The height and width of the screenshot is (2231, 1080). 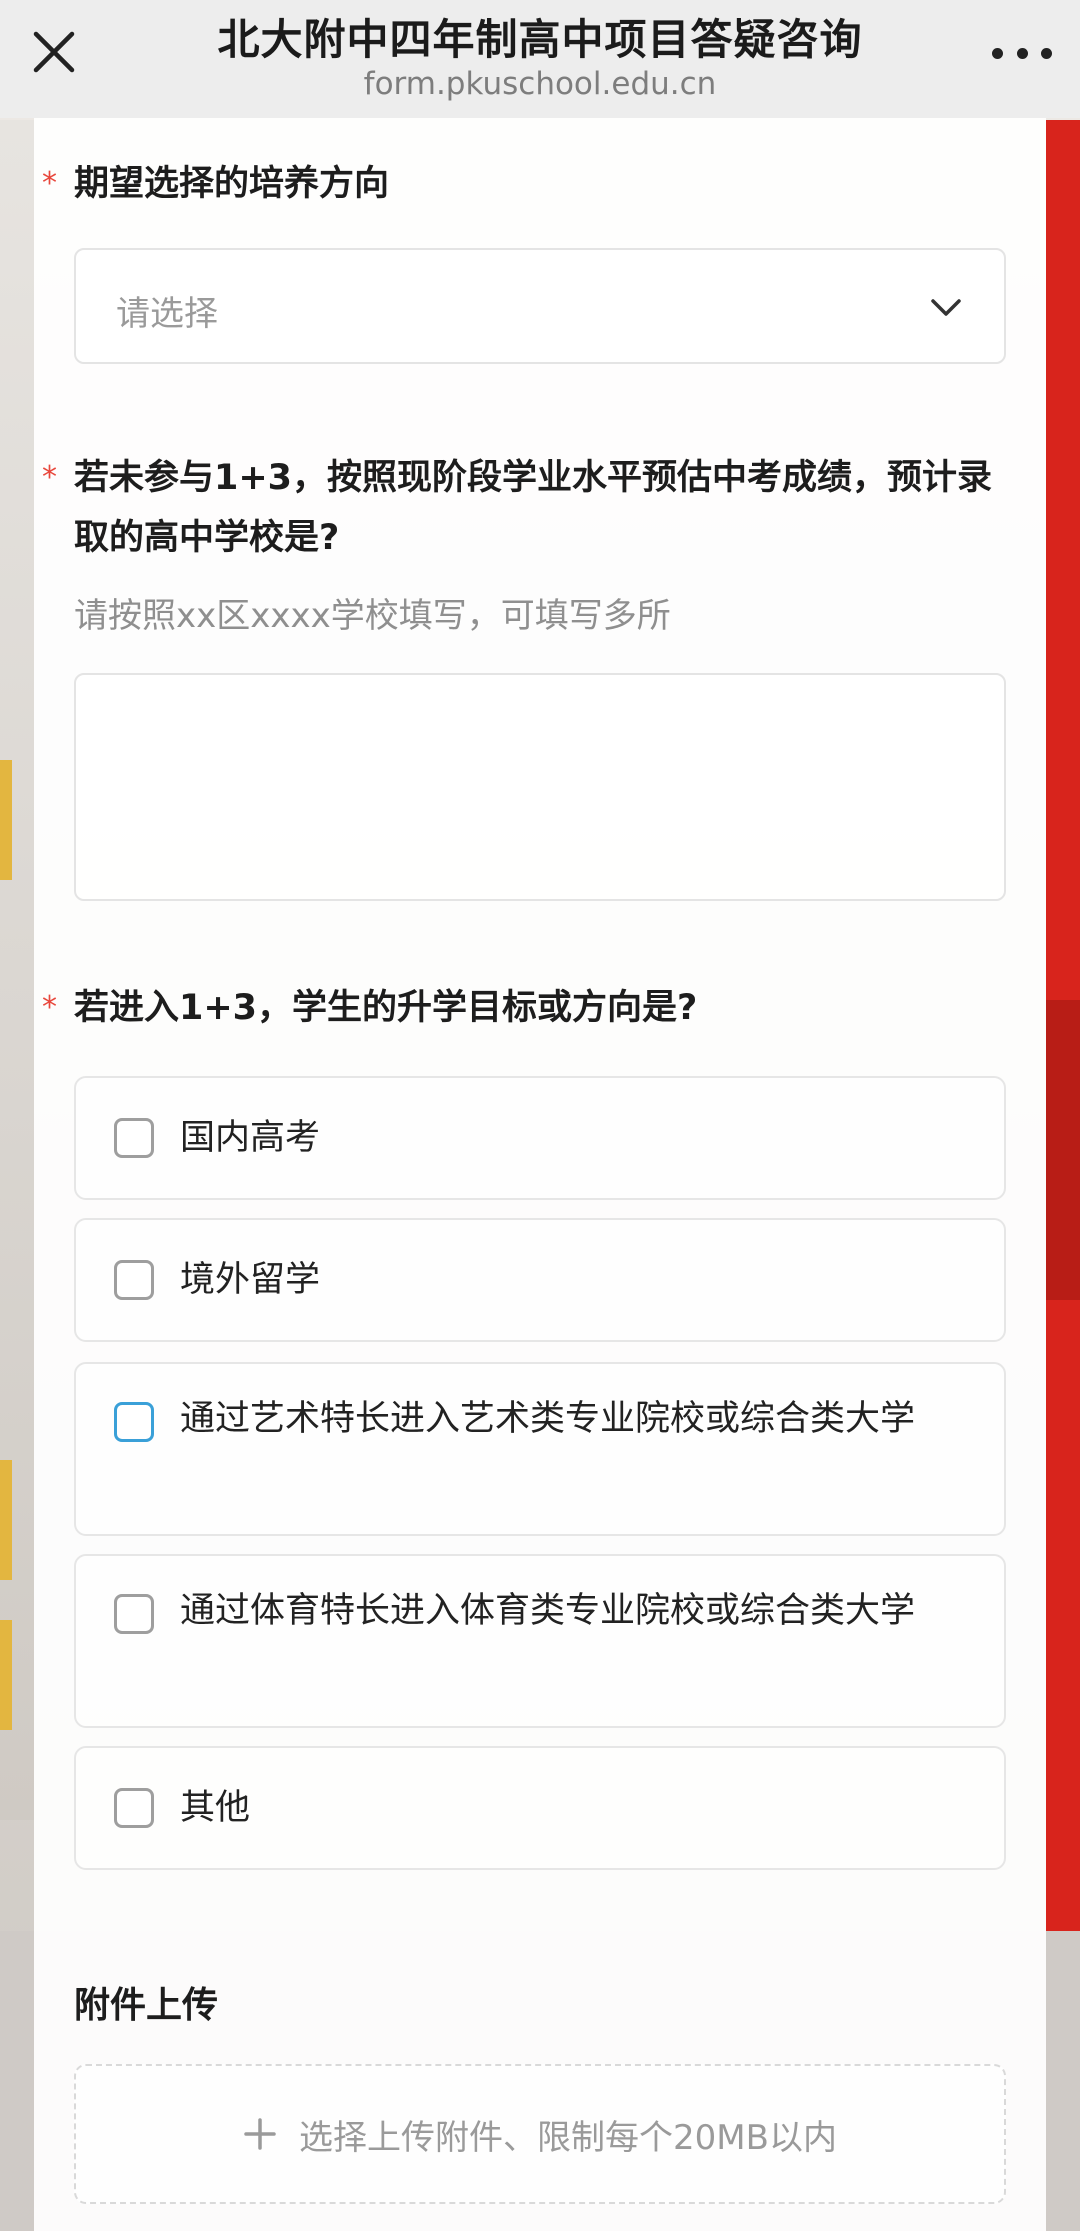 What do you see at coordinates (386, 1008) in the screenshot?
I see `question-label: 若进入1+3，学生的升学目标或方向是?` at bounding box center [386, 1008].